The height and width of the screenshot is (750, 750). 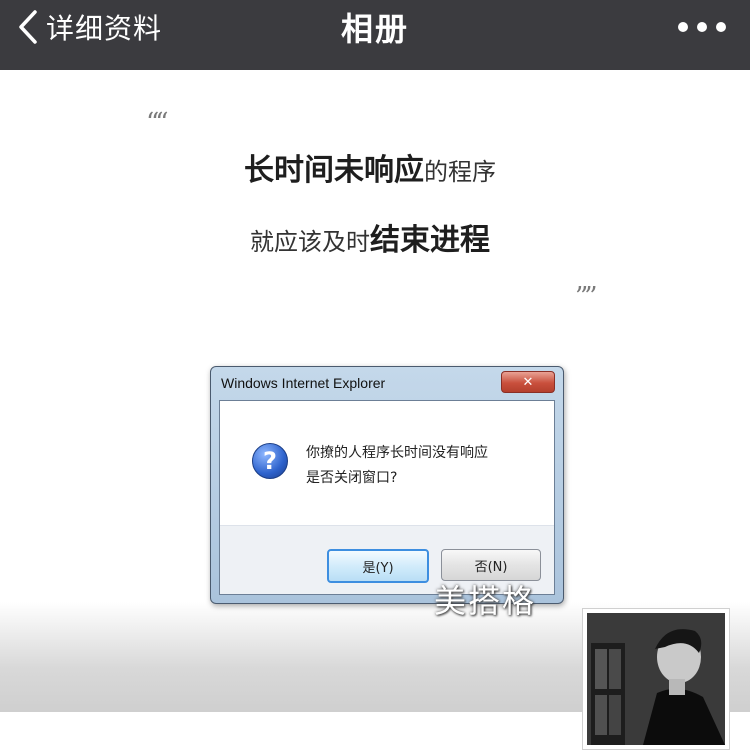 I want to click on avatar-portrait-graphic, so click(x=656, y=679).